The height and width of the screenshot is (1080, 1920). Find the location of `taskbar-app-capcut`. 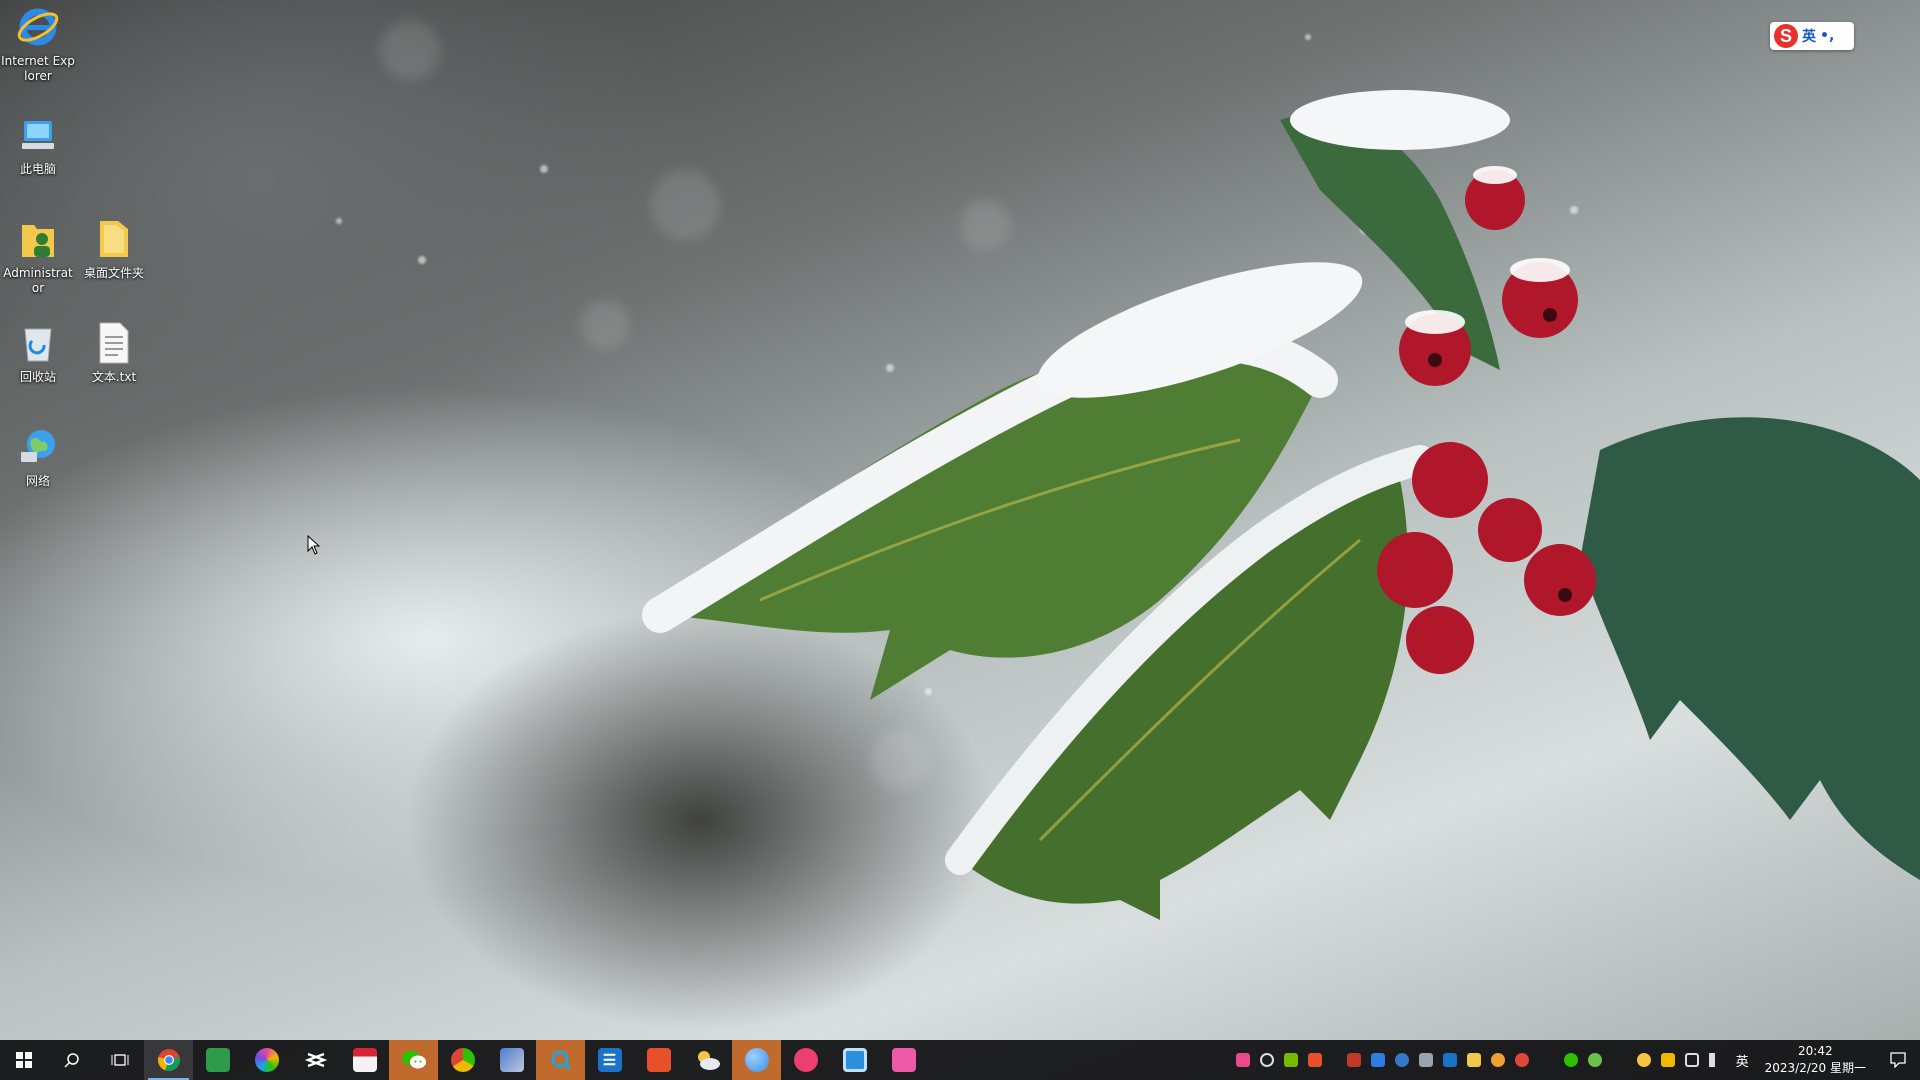

taskbar-app-capcut is located at coordinates (315, 1060).